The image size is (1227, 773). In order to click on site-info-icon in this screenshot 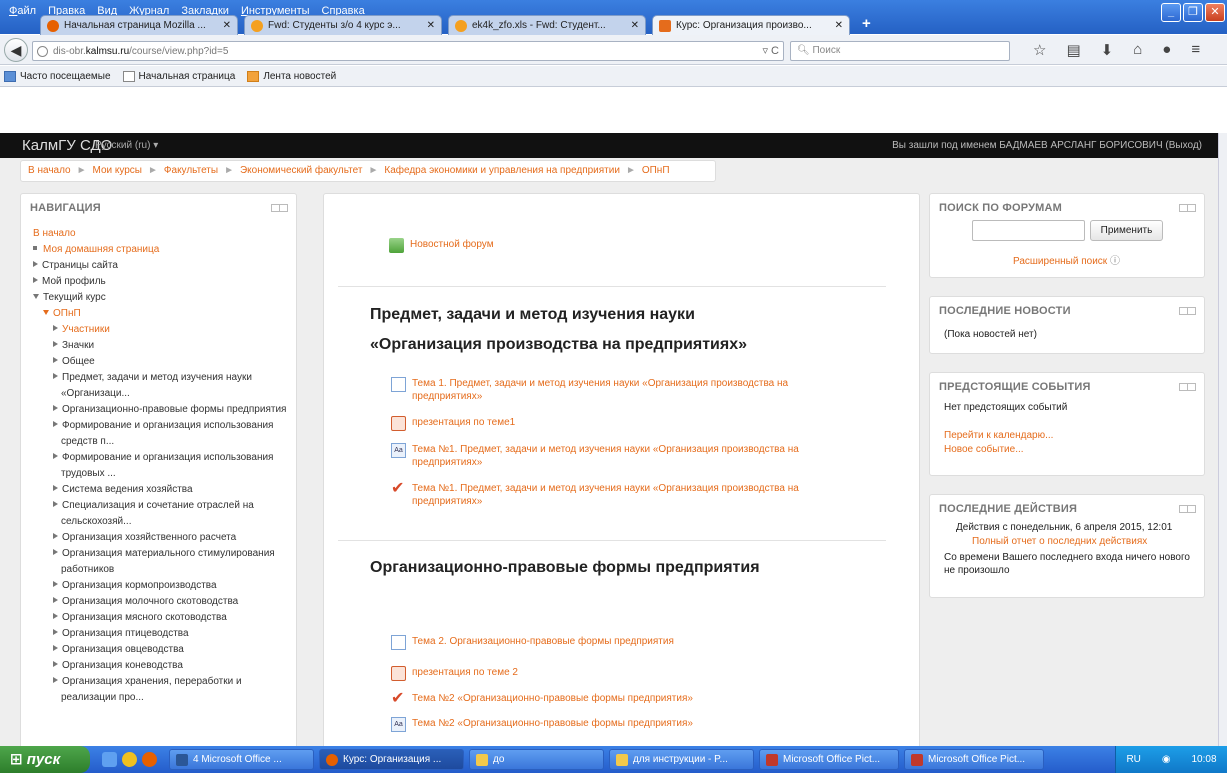, I will do `click(42, 51)`.